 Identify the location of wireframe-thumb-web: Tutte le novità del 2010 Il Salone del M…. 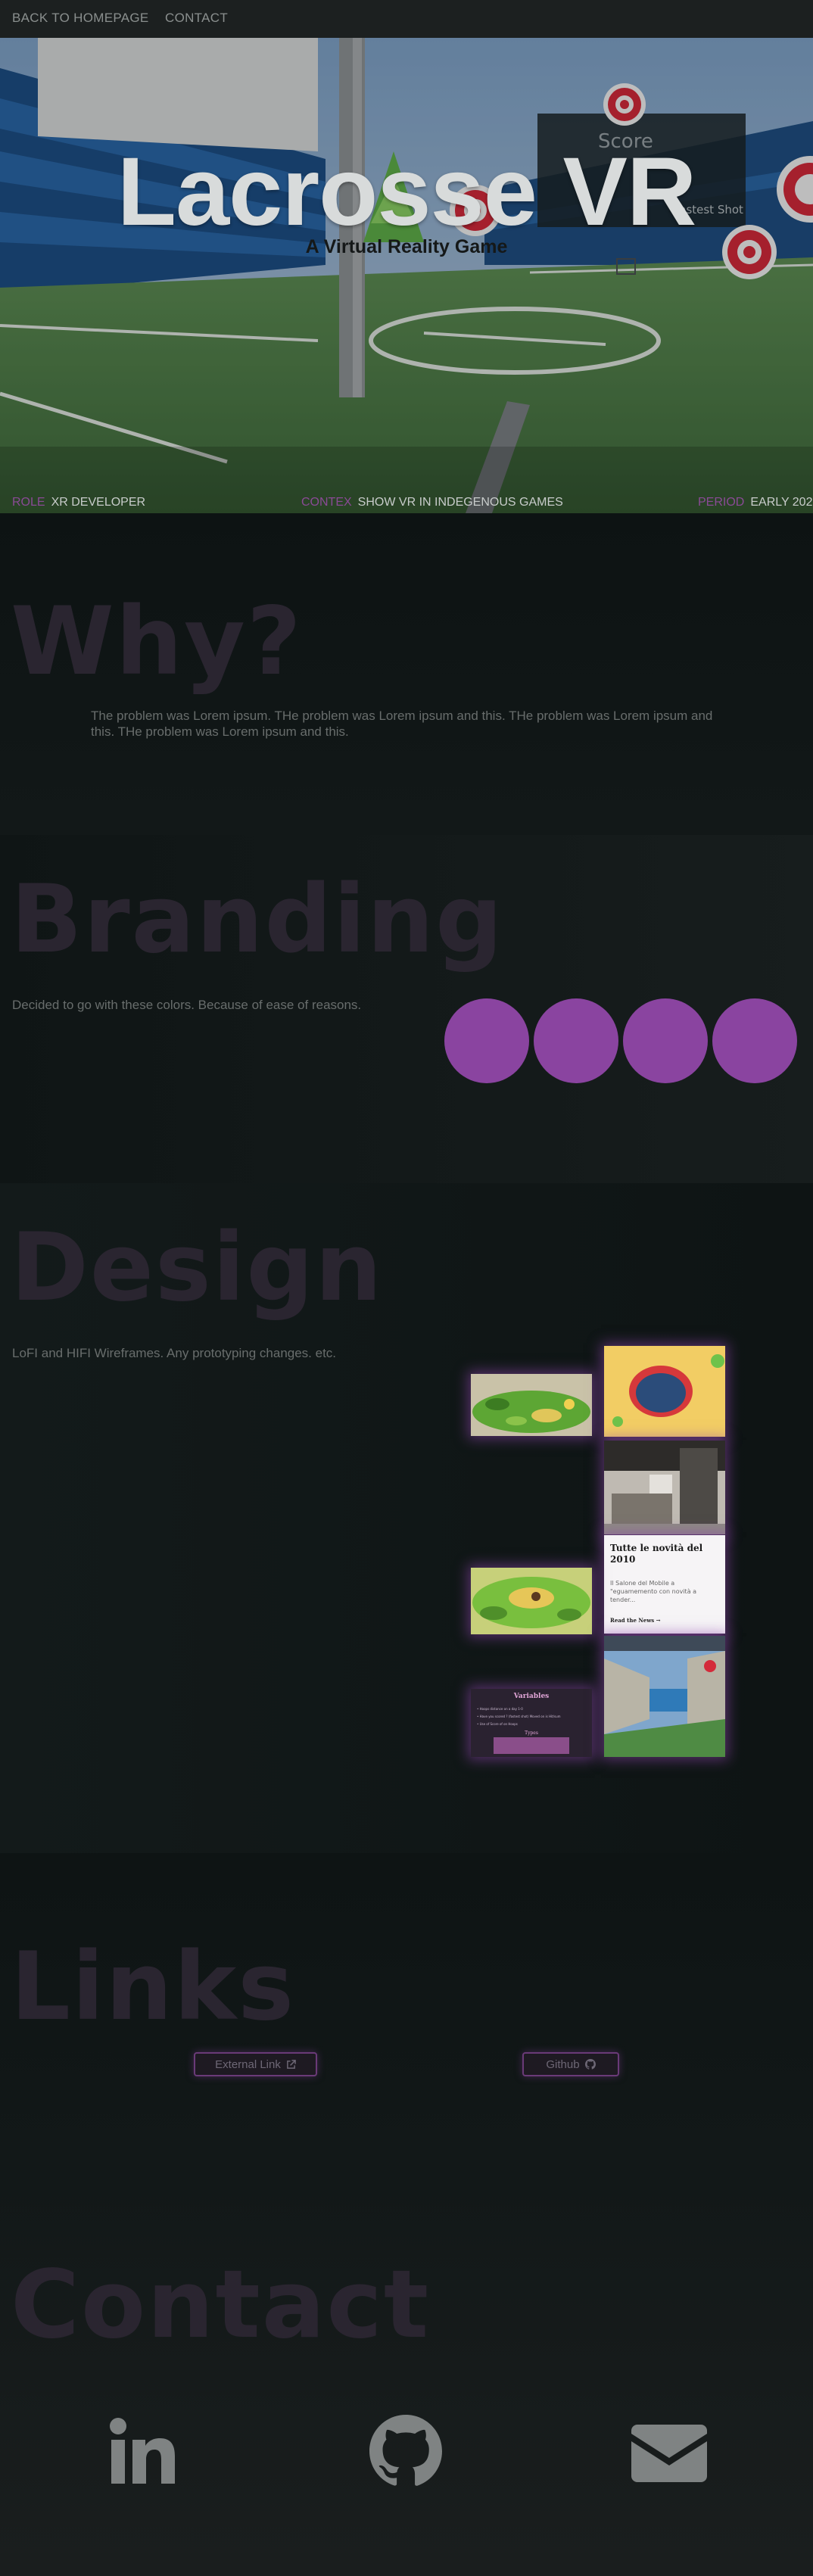
(664, 1585).